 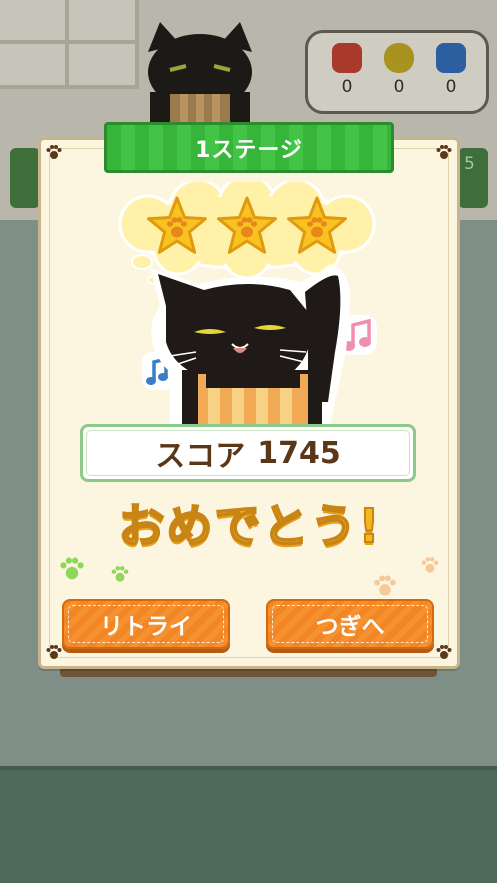 I want to click on retry-label: リトライ, so click(x=146, y=627).